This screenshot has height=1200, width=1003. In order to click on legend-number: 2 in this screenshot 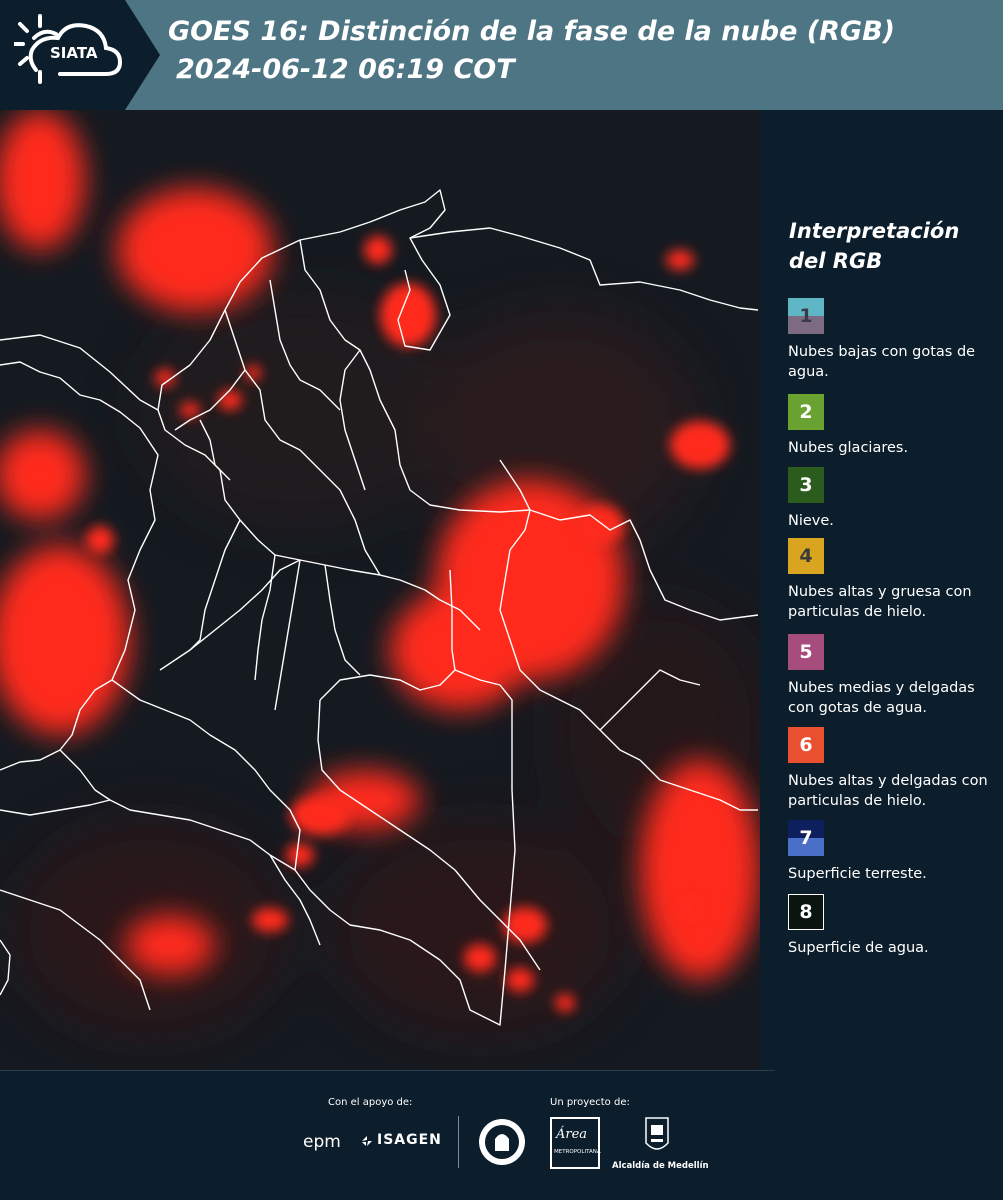, I will do `click(806, 411)`.